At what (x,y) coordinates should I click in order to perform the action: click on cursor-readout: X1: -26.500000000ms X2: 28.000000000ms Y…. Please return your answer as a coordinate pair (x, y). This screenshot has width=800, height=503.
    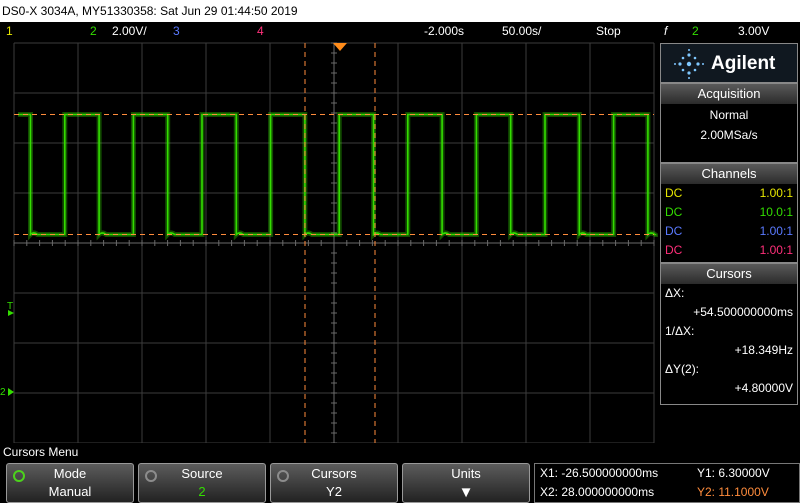
    Looking at the image, I should click on (667, 483).